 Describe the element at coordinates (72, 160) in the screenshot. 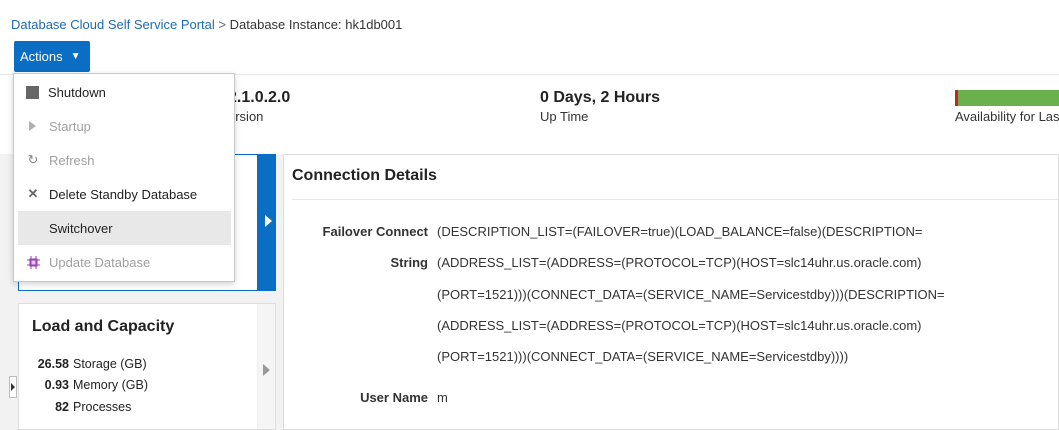

I see `menu-item-label: Refresh` at that location.